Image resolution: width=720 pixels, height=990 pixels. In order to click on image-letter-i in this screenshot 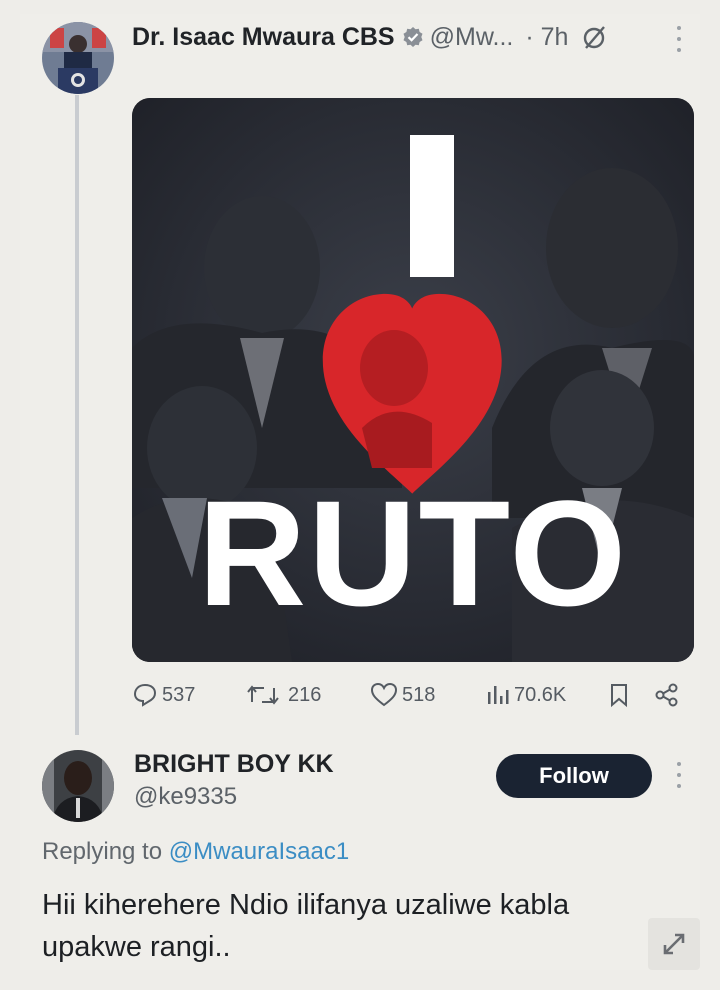, I will do `click(432, 206)`.